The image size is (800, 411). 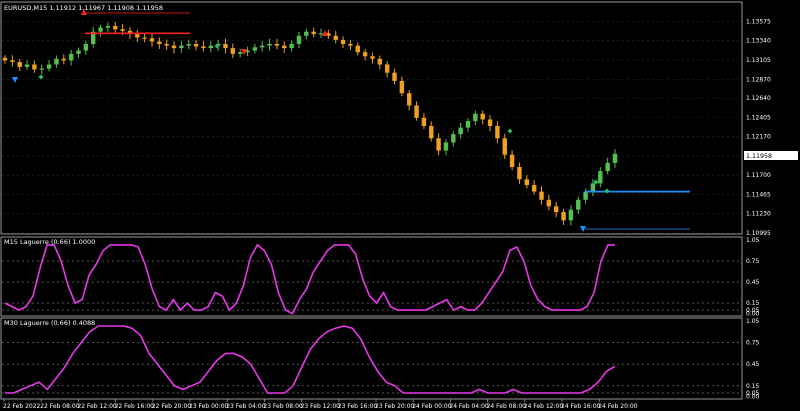 What do you see at coordinates (60, 406) in the screenshot?
I see `time-tick-label: 22 Feb 08:00` at bounding box center [60, 406].